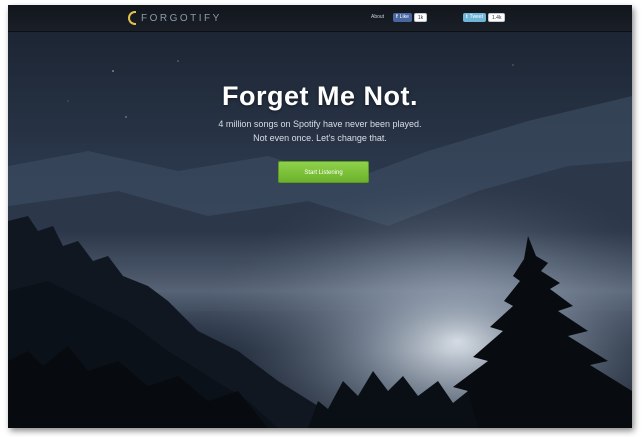 The image size is (644, 437). I want to click on facebook-icon: f, so click(397, 17).